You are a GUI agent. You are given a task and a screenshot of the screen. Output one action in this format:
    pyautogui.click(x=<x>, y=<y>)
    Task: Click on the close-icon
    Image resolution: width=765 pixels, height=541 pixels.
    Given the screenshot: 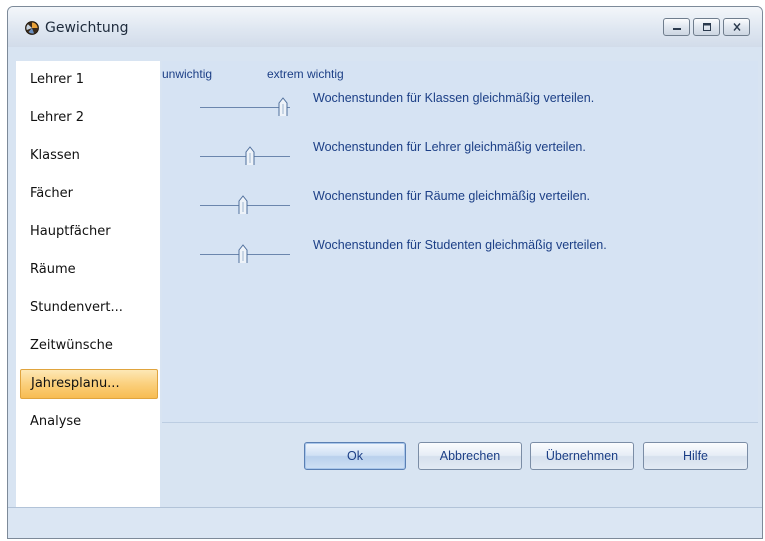 What is the action you would take?
    pyautogui.click(x=736, y=27)
    